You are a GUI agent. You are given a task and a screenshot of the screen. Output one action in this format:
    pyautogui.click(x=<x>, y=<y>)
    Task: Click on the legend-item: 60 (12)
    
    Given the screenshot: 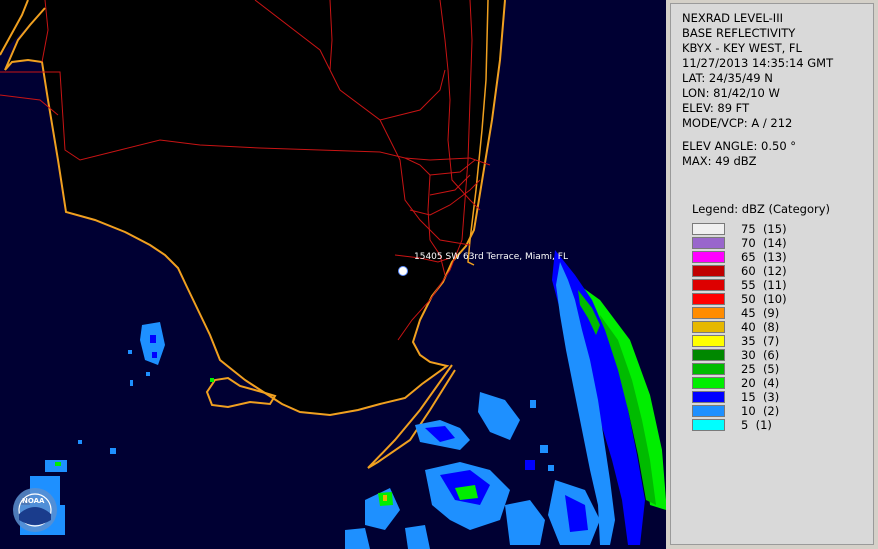 What is the action you would take?
    pyautogui.click(x=739, y=271)
    